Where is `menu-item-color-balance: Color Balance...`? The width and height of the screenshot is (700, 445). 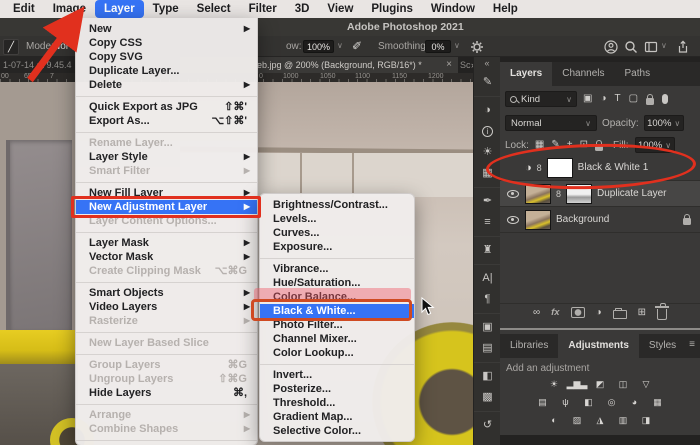 menu-item-color-balance: Color Balance... is located at coordinates (337, 297).